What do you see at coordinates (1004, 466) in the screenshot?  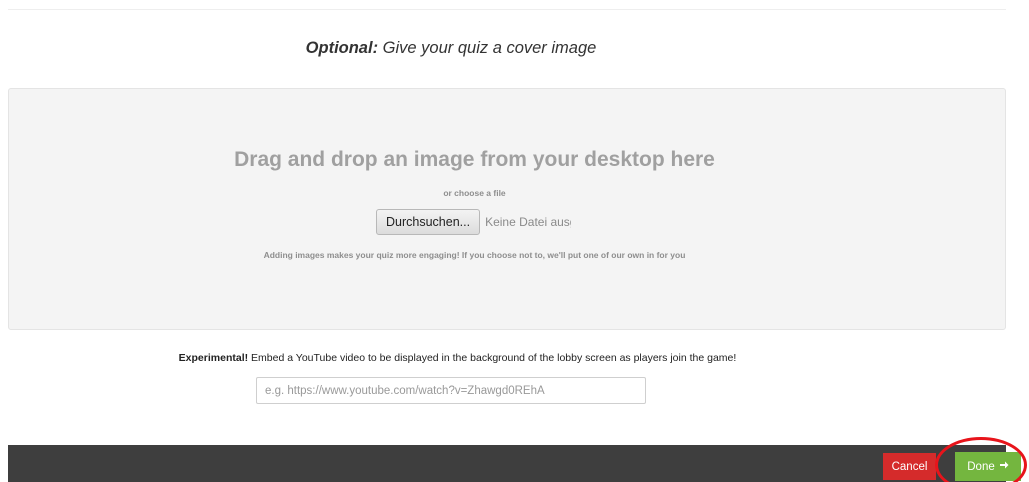 I see `arrow-right-icon` at bounding box center [1004, 466].